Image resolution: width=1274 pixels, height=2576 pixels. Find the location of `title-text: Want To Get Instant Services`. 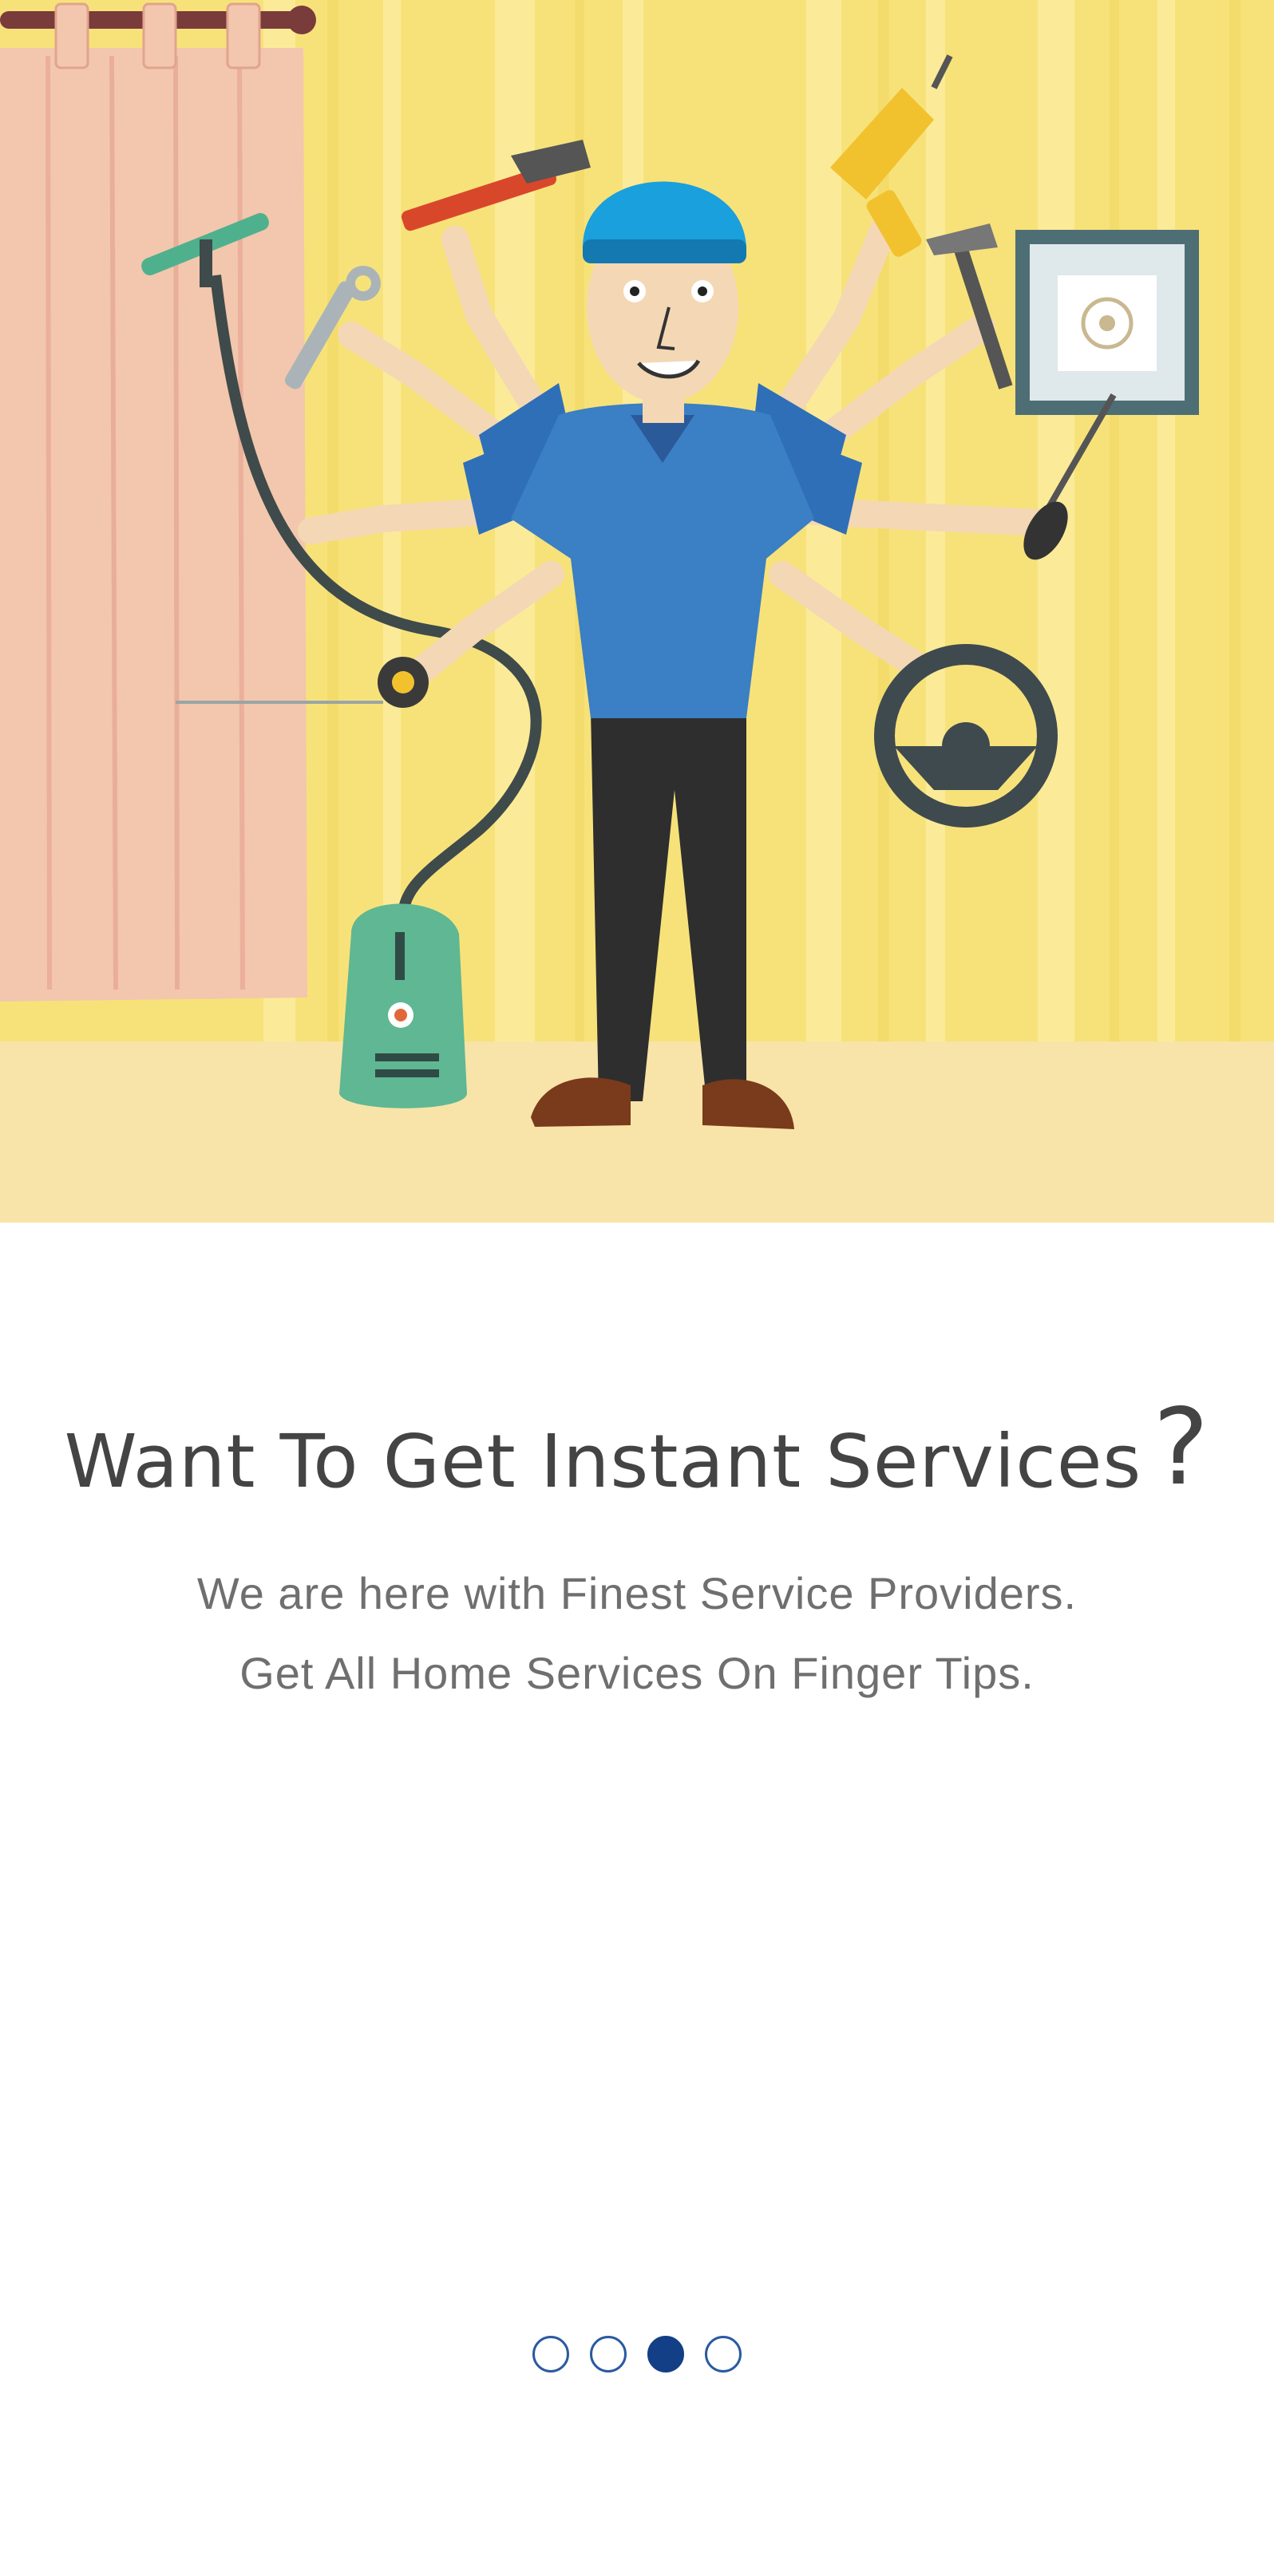

title-text: Want To Get Instant Services is located at coordinates (603, 1461).